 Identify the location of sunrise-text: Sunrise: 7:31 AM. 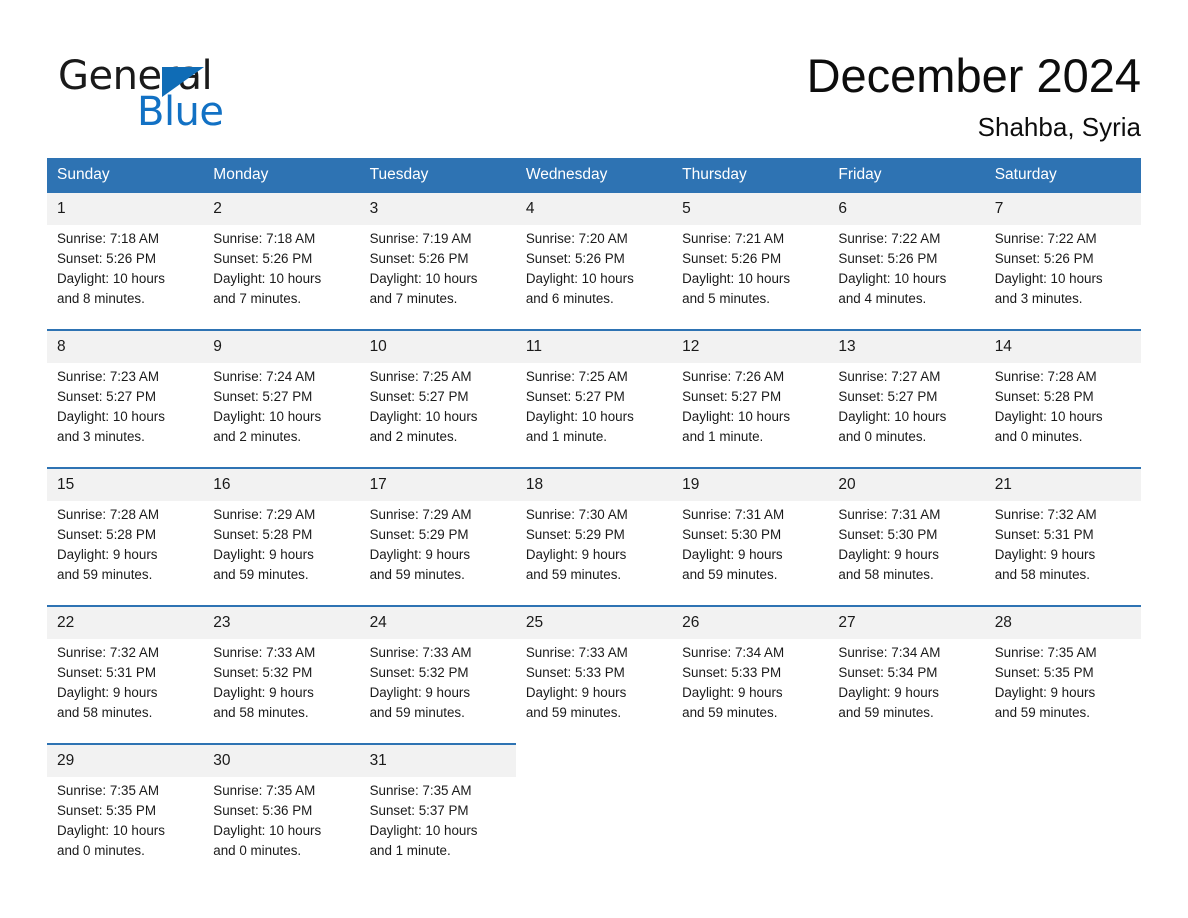
(889, 514).